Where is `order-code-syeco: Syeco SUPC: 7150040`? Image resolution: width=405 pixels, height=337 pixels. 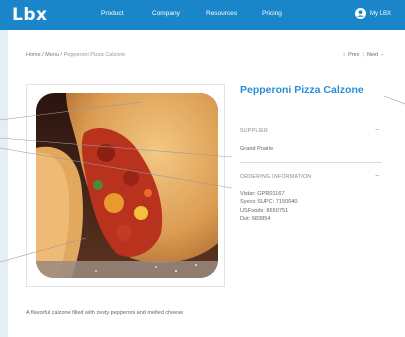 order-code-syeco: Syeco SUPC: 7150040 is located at coordinates (269, 202).